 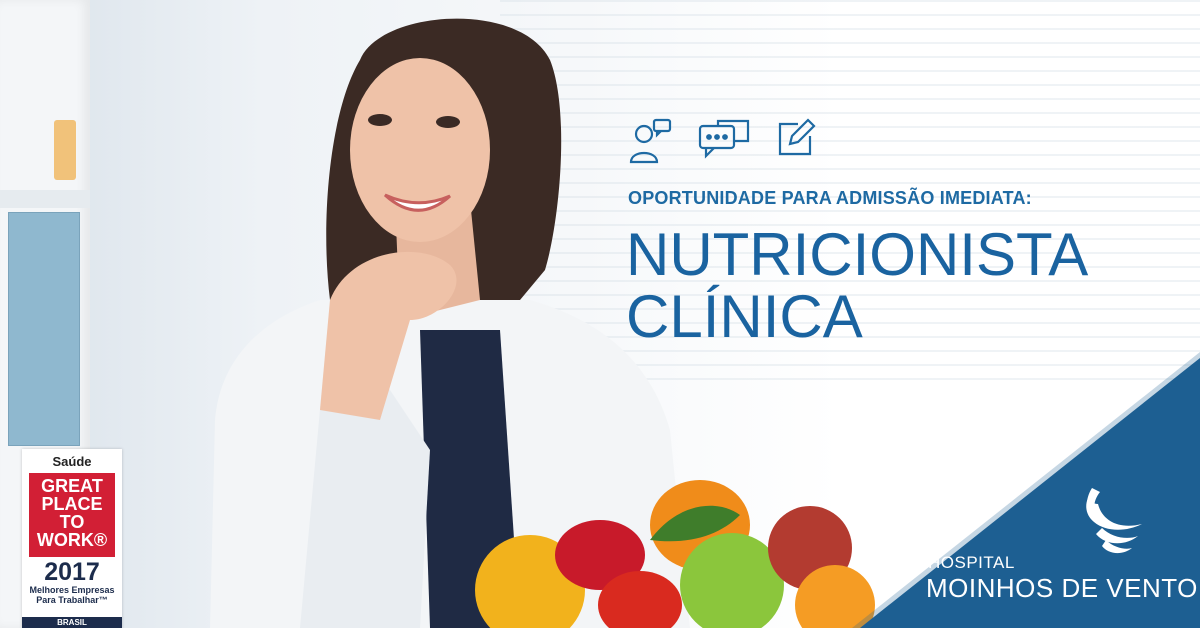 I want to click on badge-country: BRASIL, so click(x=72, y=622).